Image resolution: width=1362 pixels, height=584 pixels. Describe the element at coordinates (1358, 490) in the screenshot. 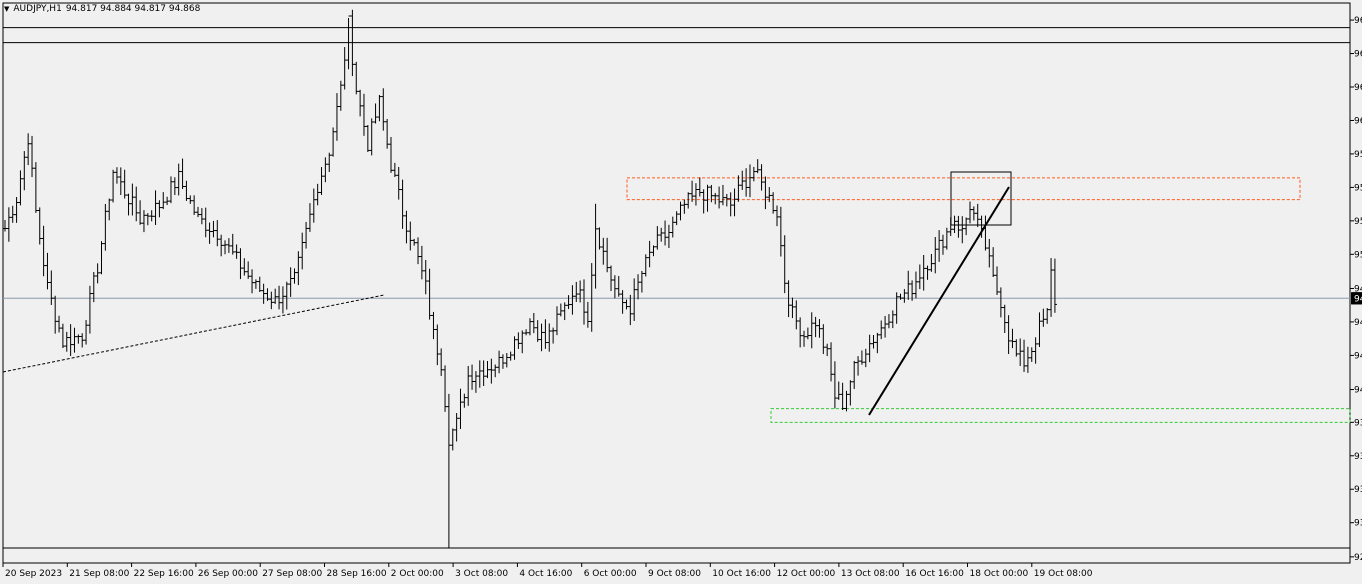

I see `y-tick-label: 93.470` at that location.